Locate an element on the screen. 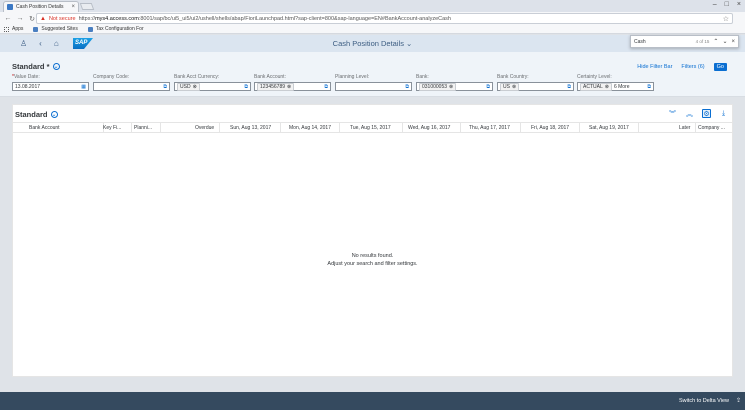  more-tokens-link: 6 More is located at coordinates (622, 87).